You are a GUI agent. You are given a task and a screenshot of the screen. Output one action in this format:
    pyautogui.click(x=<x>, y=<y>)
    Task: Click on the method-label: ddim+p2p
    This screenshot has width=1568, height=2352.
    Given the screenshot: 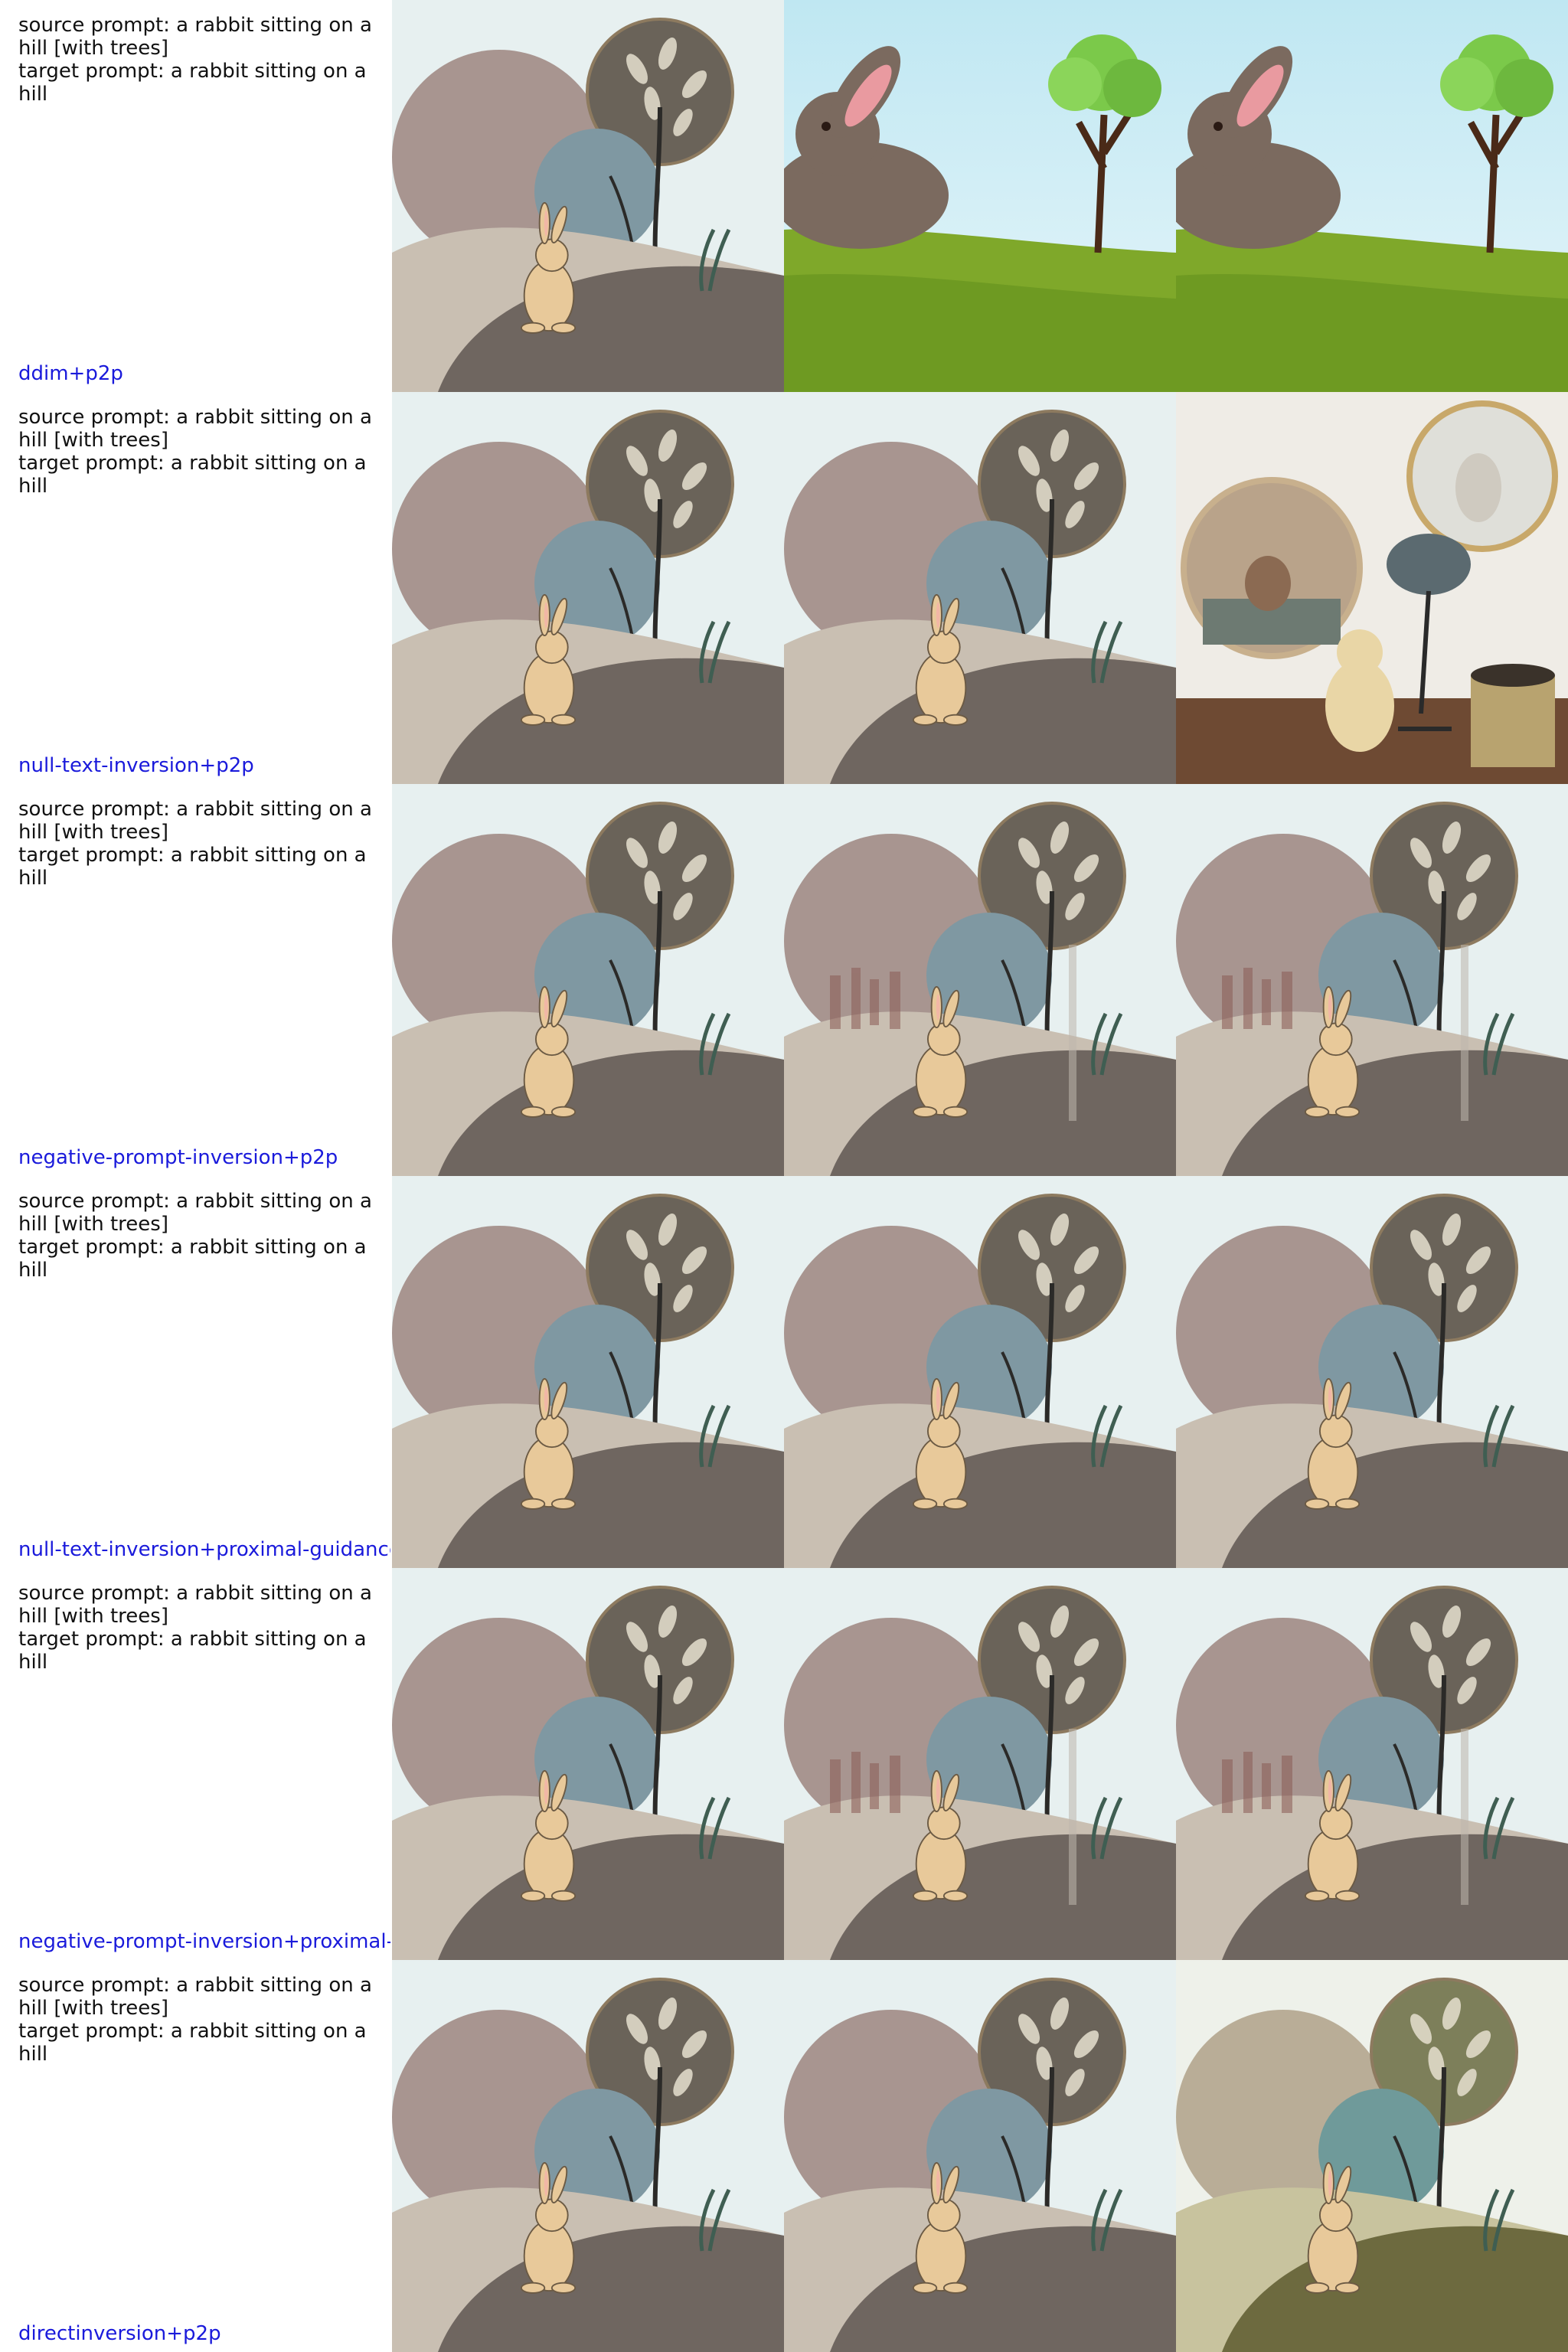 What is the action you would take?
    pyautogui.click(x=70, y=373)
    